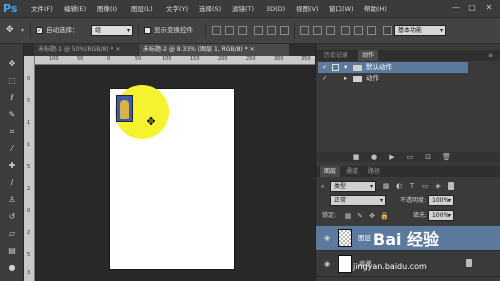 This screenshot has height=281, width=500. Describe the element at coordinates (374, 157) in the screenshot. I see `record-icon: ●` at that location.